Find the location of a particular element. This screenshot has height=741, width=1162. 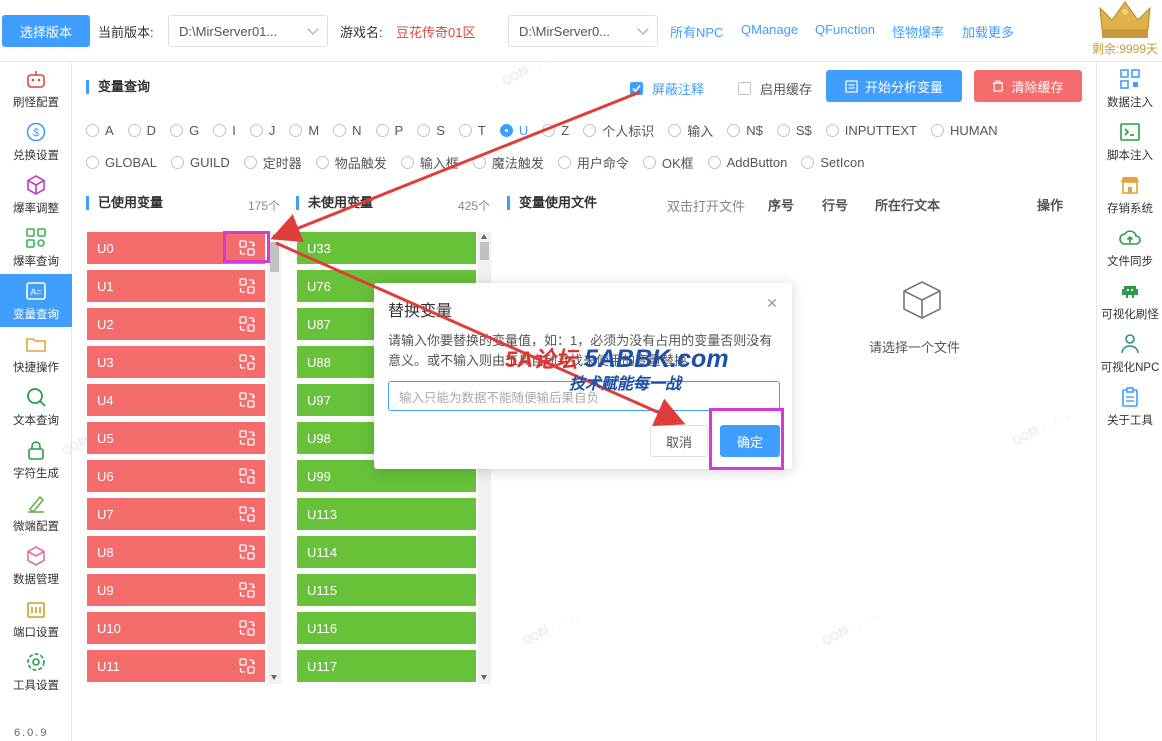

list-item: U10 is located at coordinates (176, 628).